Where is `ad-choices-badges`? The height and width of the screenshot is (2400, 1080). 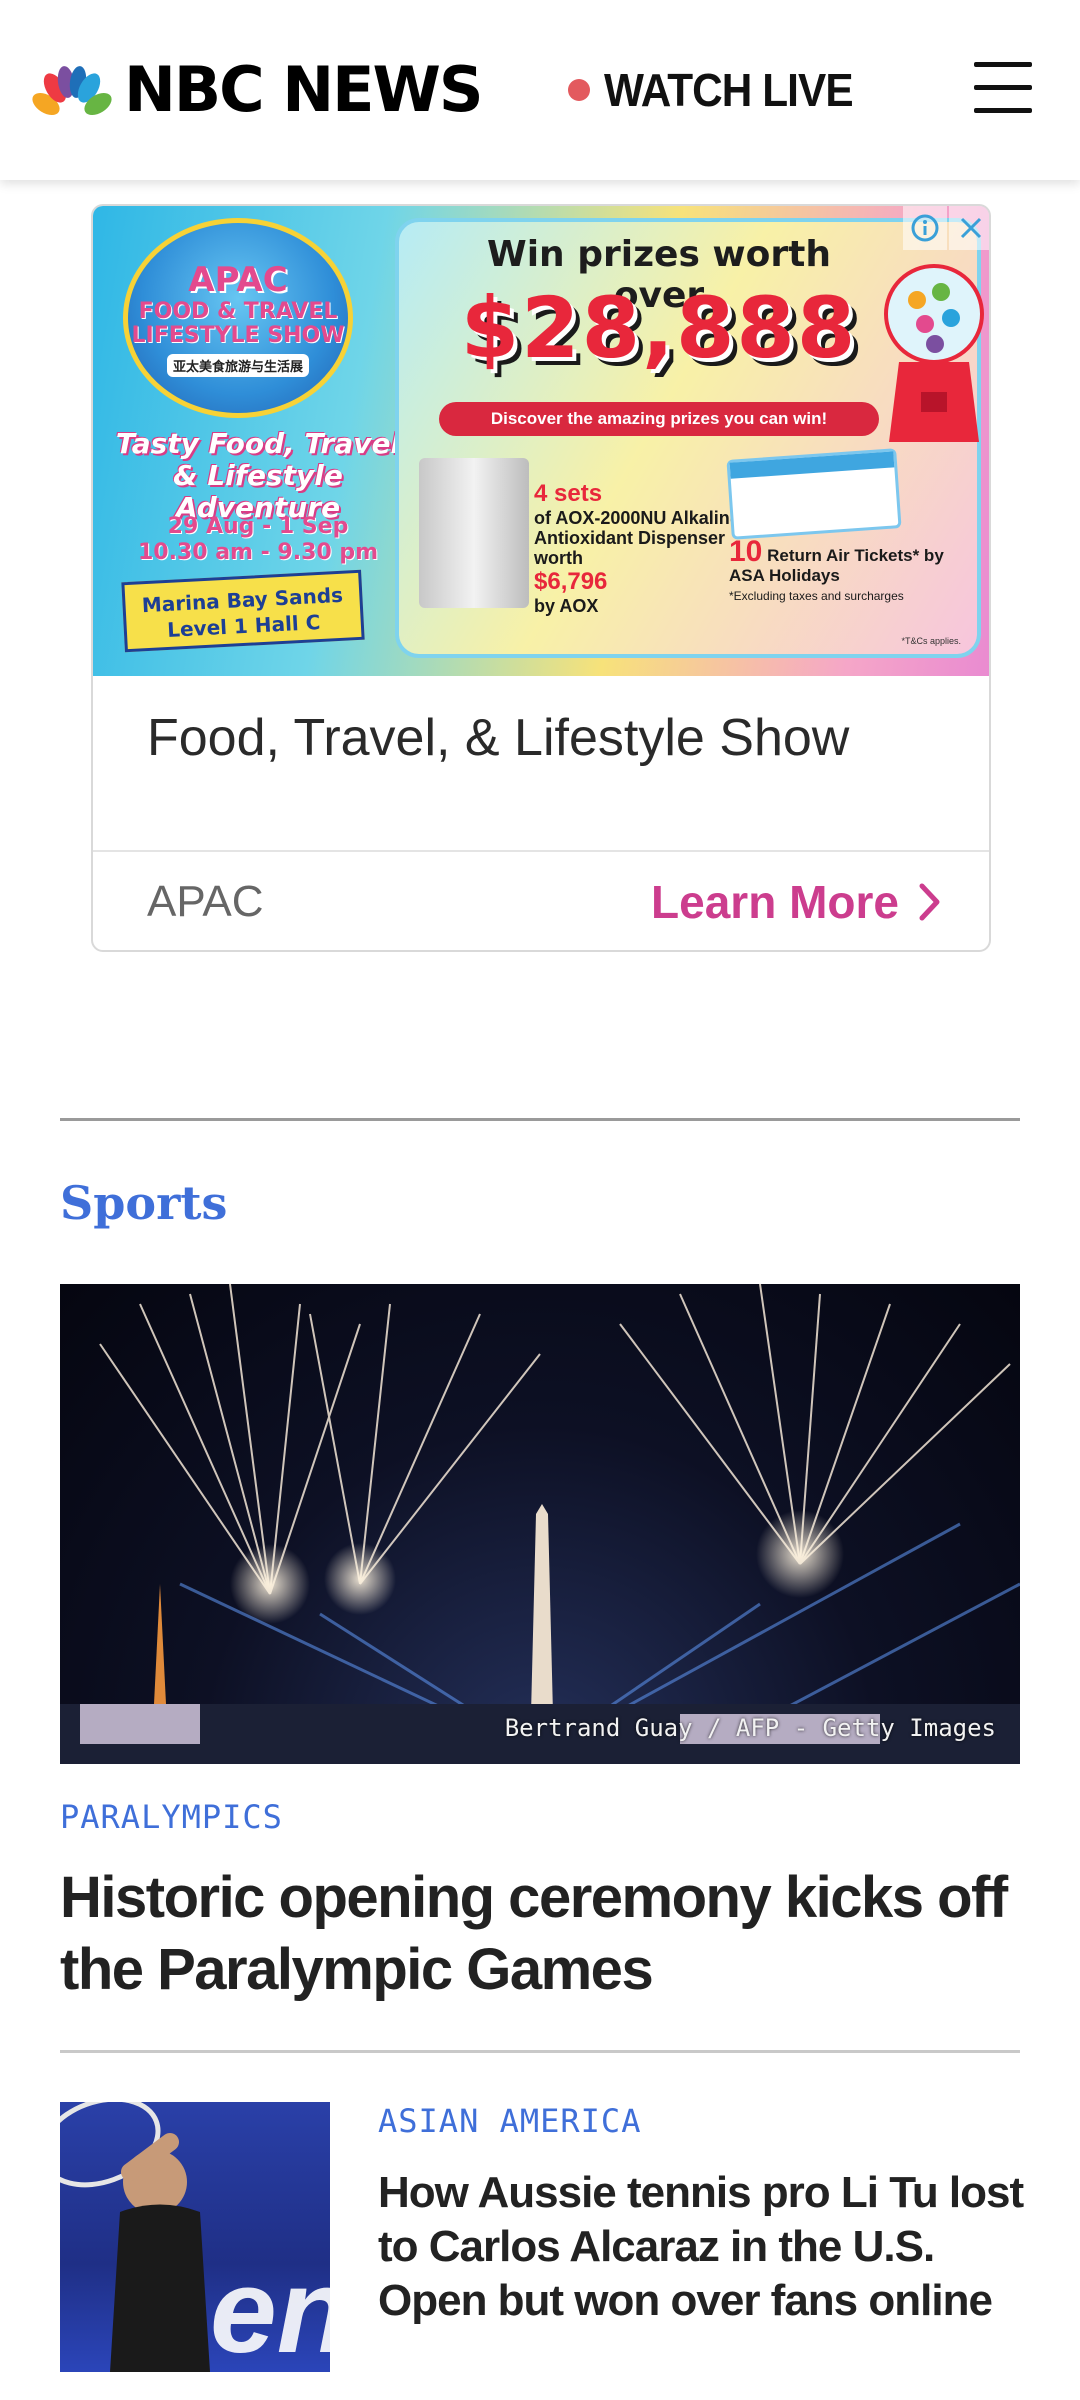
ad-choices-badges is located at coordinates (946, 228).